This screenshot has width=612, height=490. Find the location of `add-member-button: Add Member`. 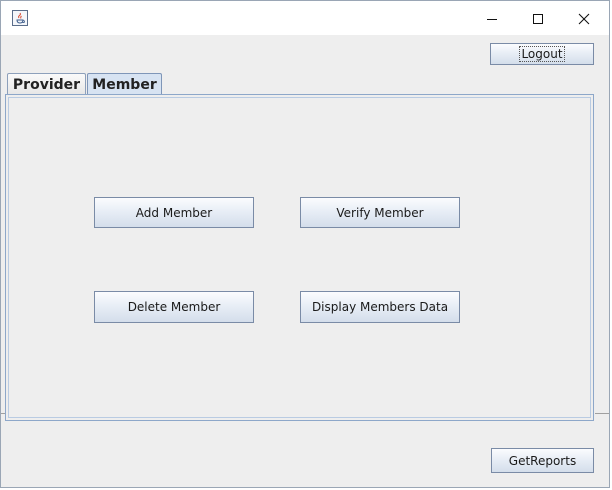

add-member-button: Add Member is located at coordinates (174, 212).